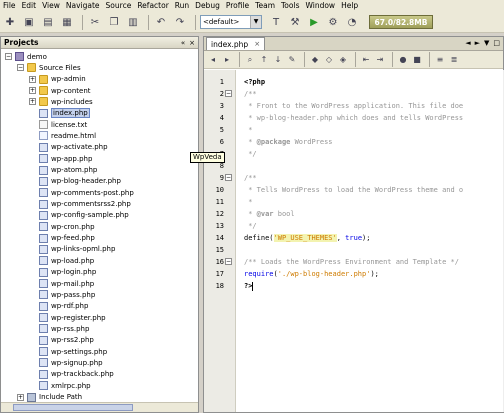 The image size is (504, 413). Describe the element at coordinates (73, 407) in the screenshot. I see `scrollbar-thumb` at that location.